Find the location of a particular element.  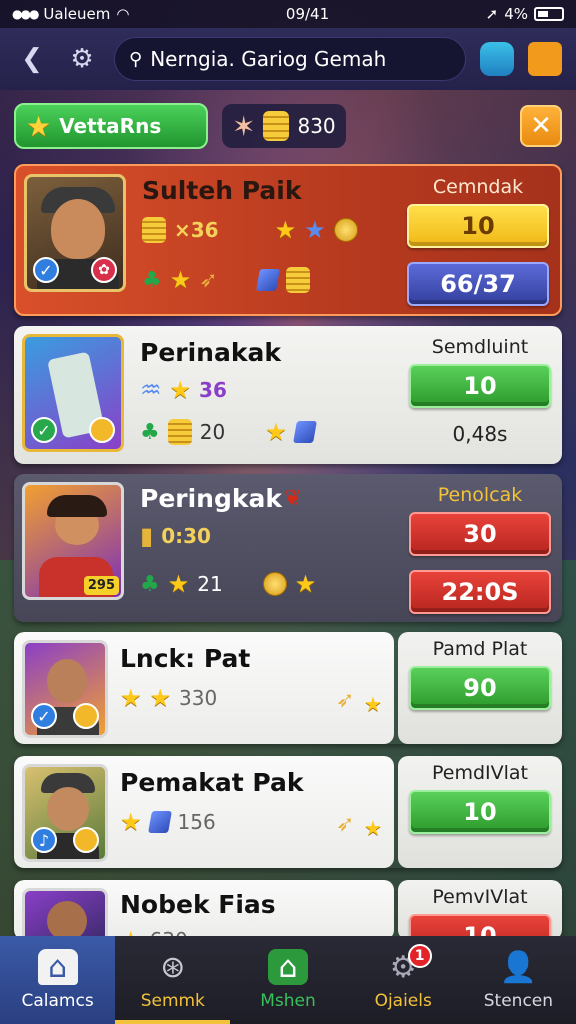

avatar is located at coordinates (65, 914).